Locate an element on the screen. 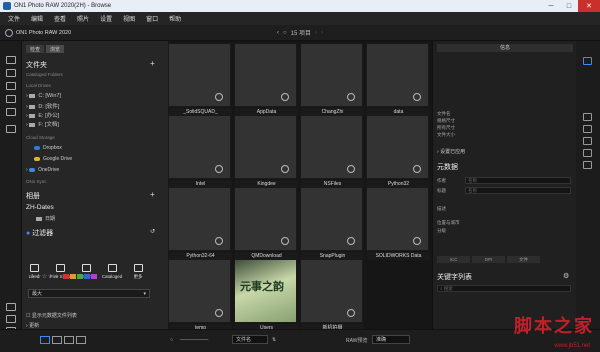 The height and width of the screenshot is (352, 600). rating-filter: ☆☆☆☆☆ is located at coordinates (63, 276).